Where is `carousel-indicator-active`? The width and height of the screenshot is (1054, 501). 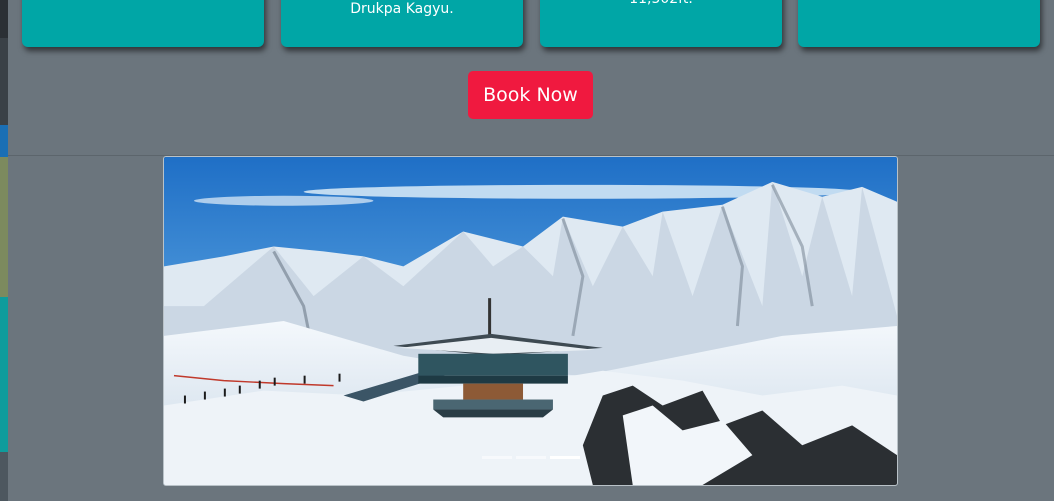
carousel-indicator-active is located at coordinates (564, 457).